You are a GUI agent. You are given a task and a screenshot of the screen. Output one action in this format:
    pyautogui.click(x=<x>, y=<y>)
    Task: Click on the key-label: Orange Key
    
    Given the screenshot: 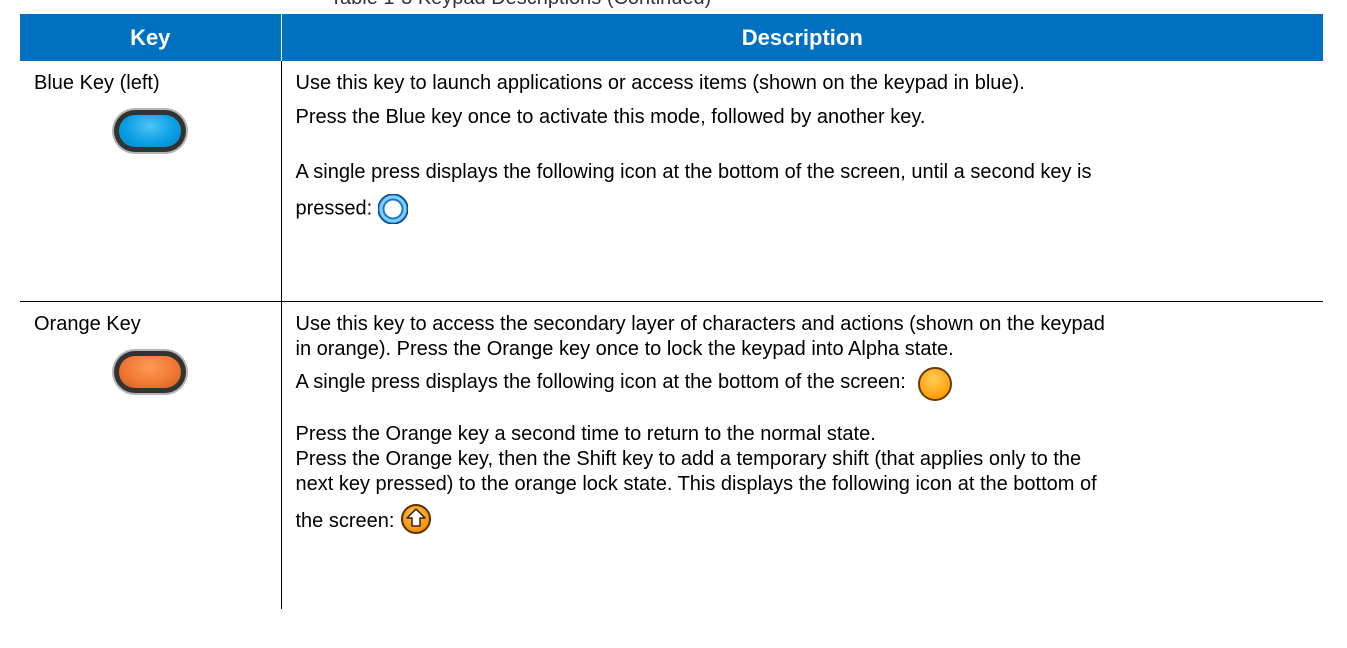 What is the action you would take?
    pyautogui.click(x=87, y=324)
    